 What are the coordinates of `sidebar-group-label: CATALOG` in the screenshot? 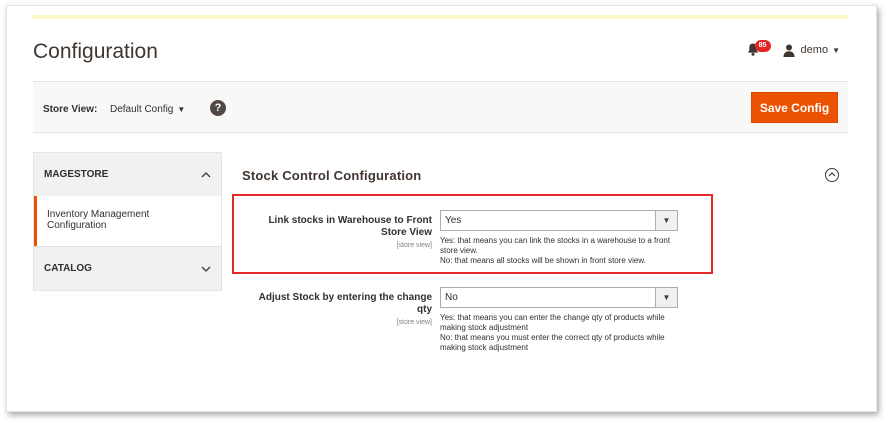 It's located at (68, 268).